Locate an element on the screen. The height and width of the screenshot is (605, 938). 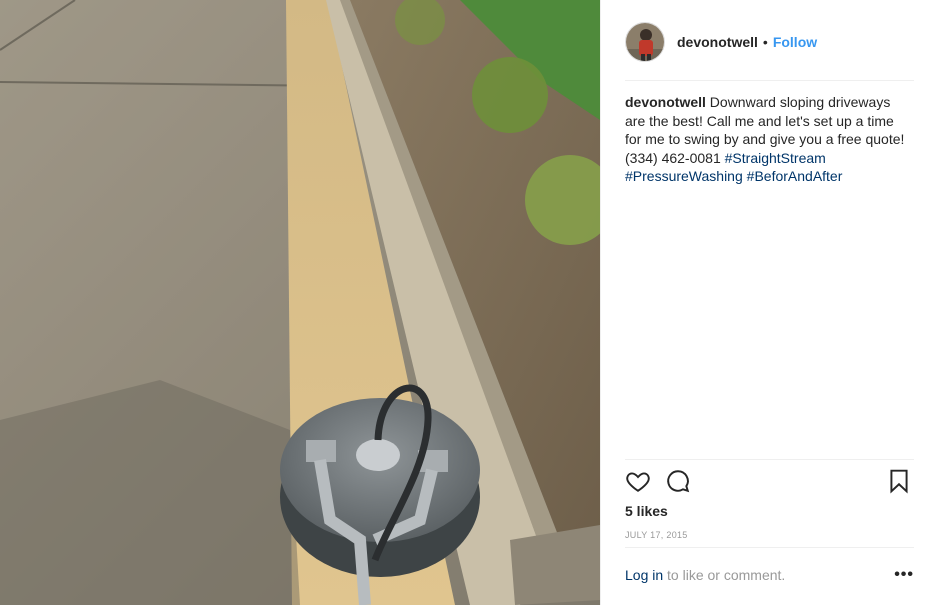
footer-divider is located at coordinates (769, 547).